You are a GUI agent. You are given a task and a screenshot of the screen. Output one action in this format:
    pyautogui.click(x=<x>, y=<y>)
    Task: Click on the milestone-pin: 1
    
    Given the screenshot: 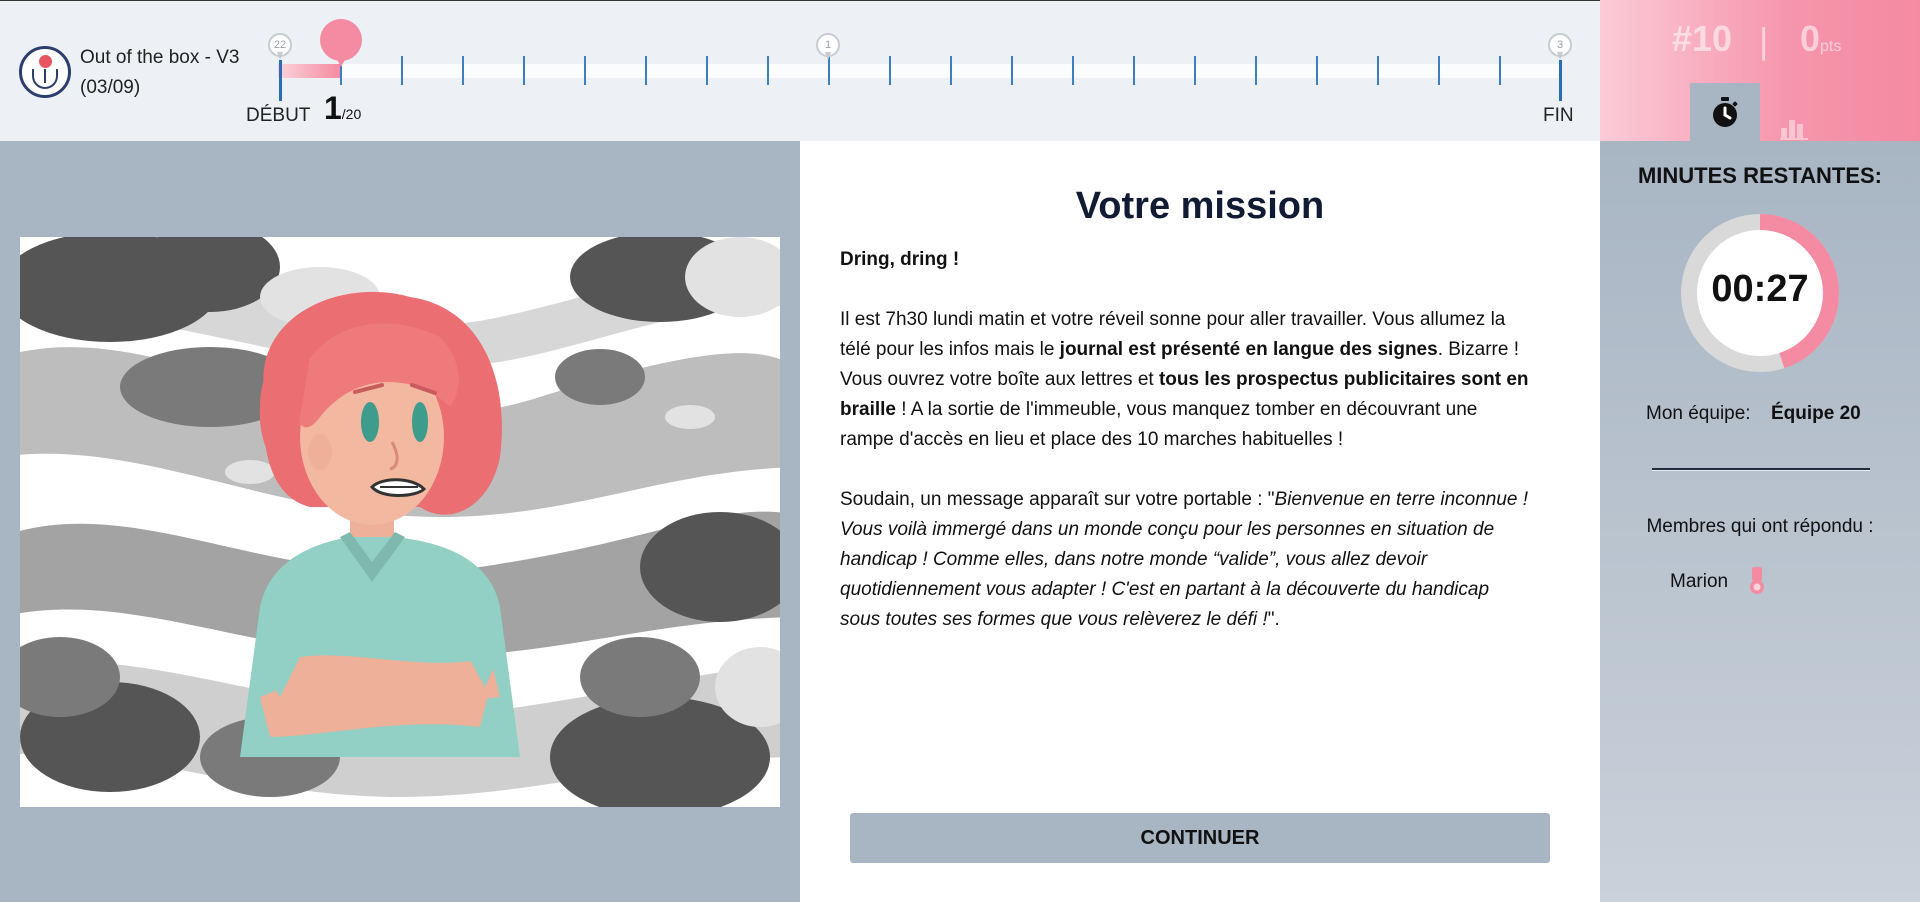 What is the action you would take?
    pyautogui.click(x=828, y=48)
    